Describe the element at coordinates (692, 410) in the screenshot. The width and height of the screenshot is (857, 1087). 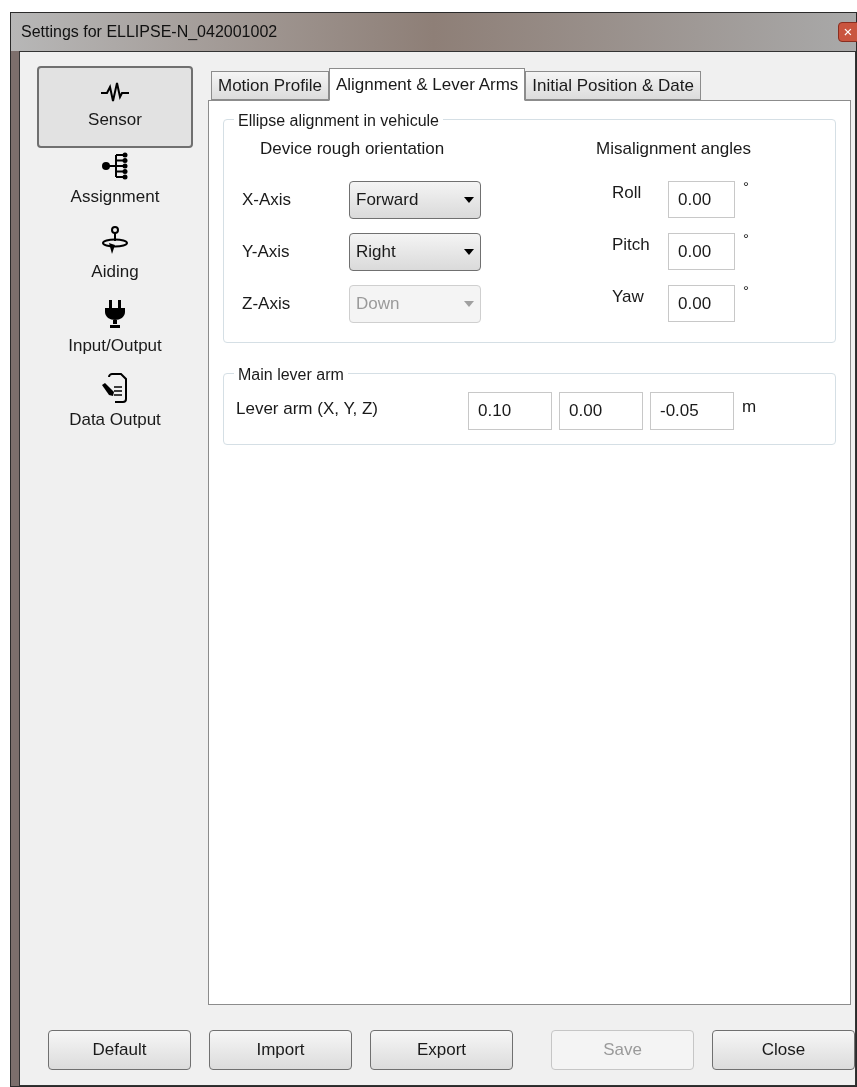
I see `input-field: -0.05` at that location.